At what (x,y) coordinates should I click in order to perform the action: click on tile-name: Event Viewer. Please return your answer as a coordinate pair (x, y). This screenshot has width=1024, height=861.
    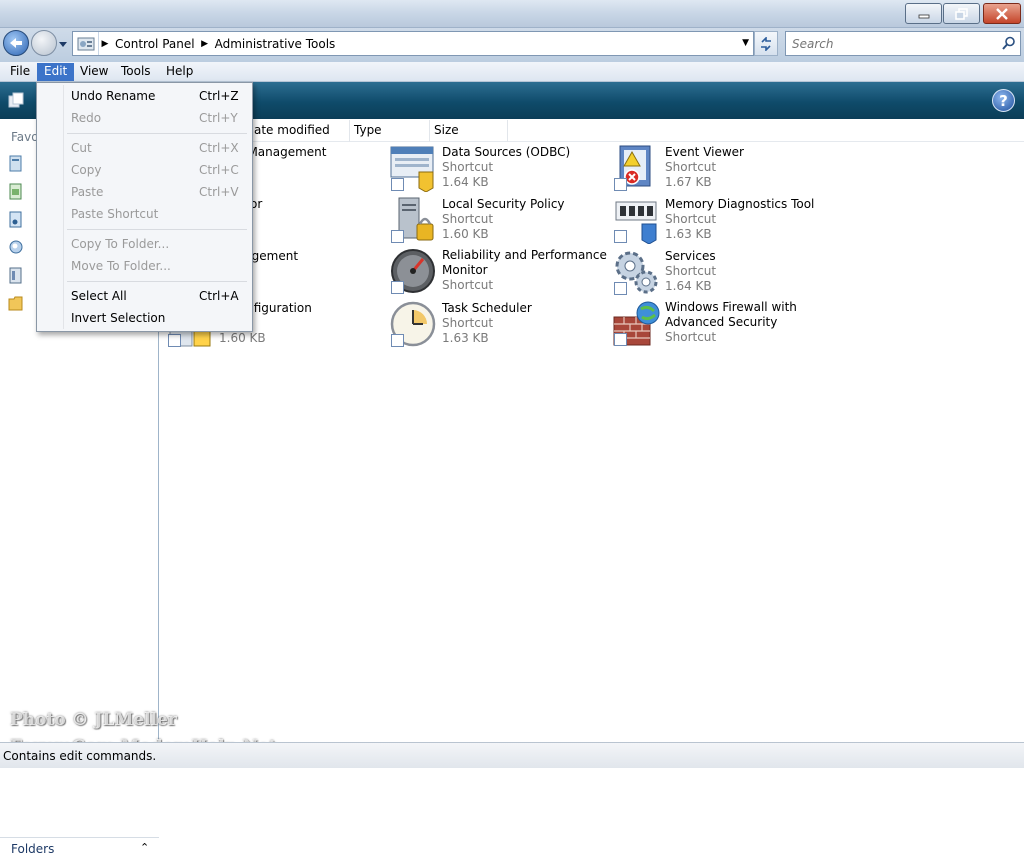
    Looking at the image, I should click on (704, 152).